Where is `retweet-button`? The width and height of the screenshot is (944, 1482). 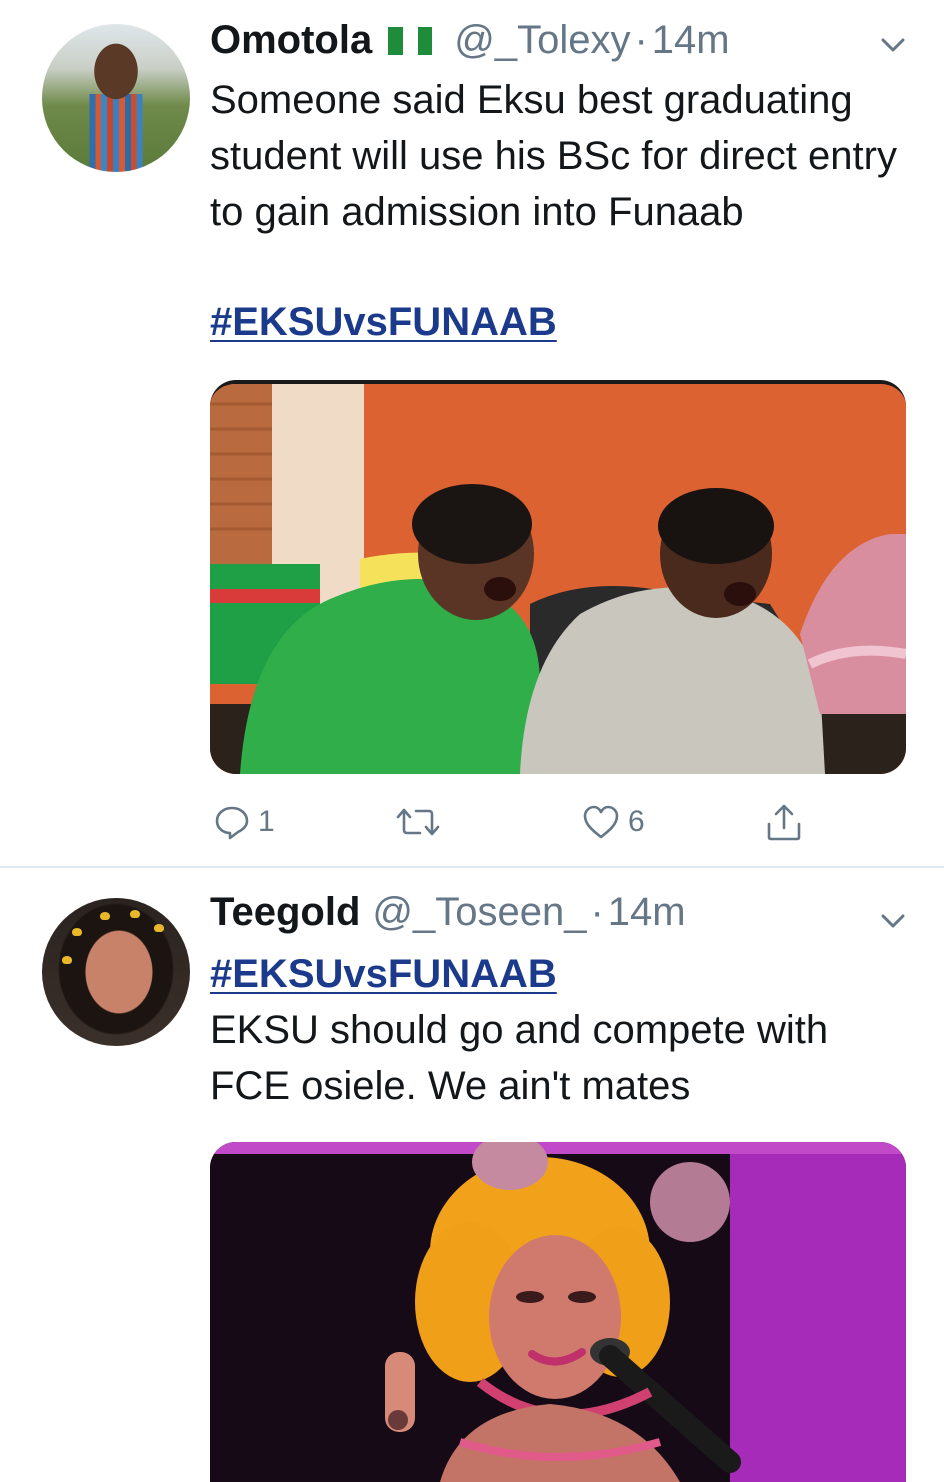 retweet-button is located at coordinates (422, 822).